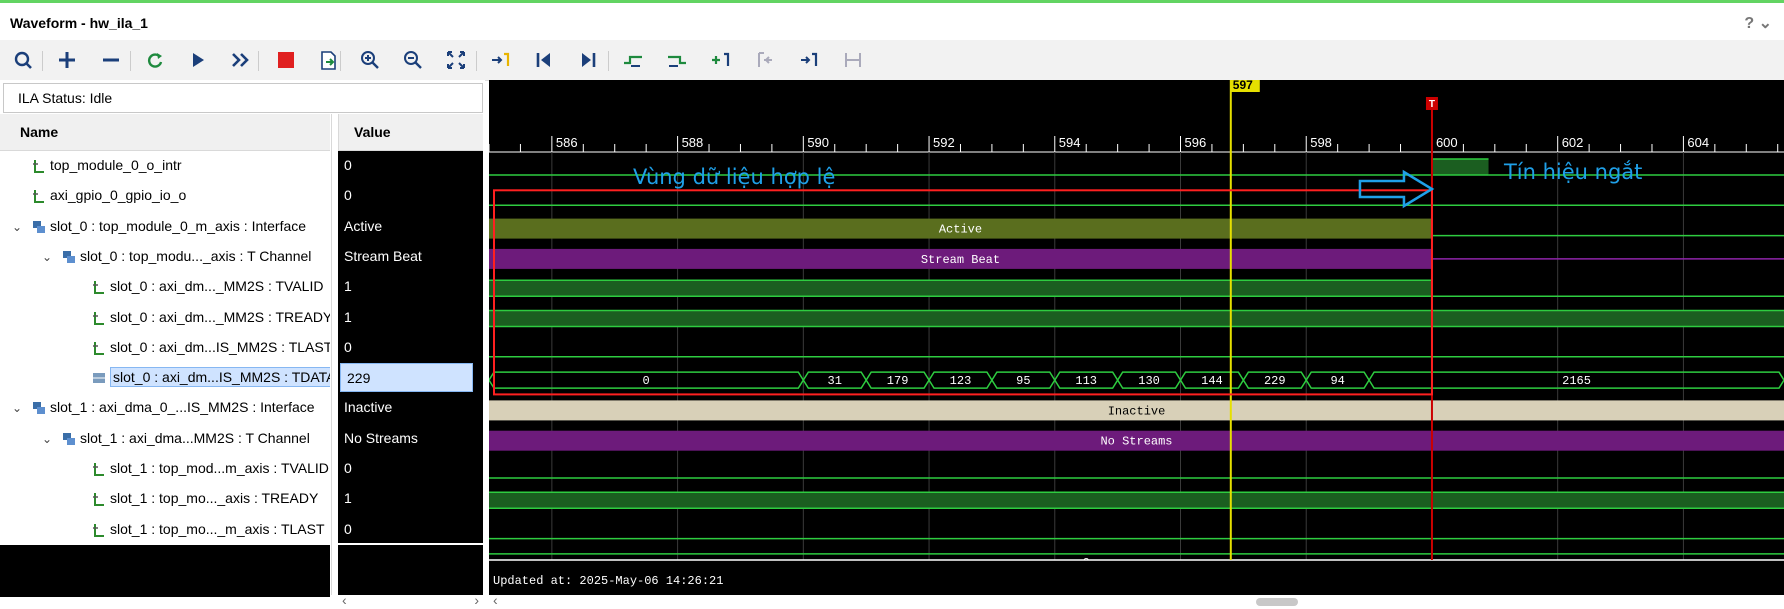 Image resolution: width=1784 pixels, height=609 pixels. Describe the element at coordinates (809, 60) in the screenshot. I see `next-marker-icon` at that location.